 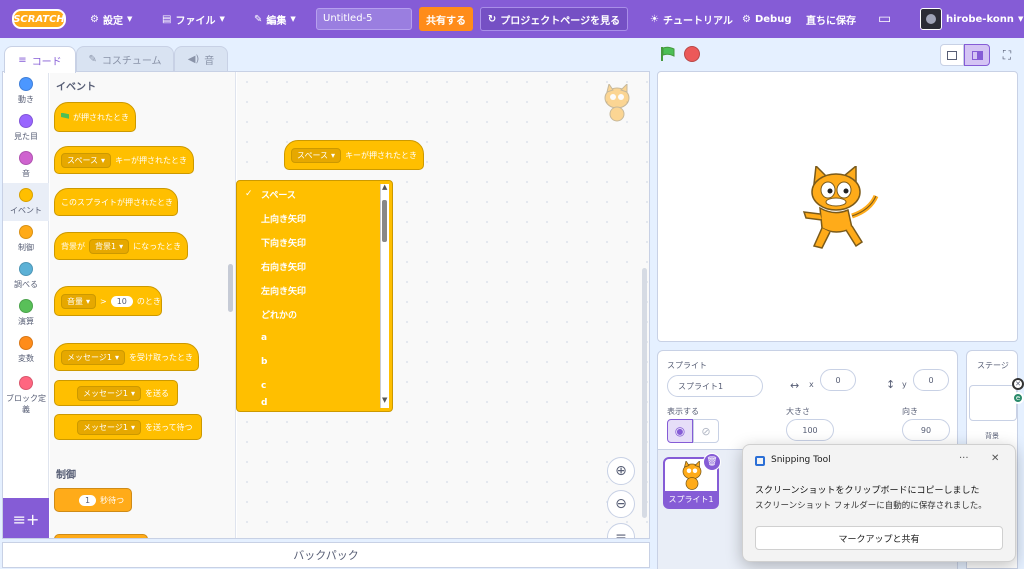 What do you see at coordinates (354, 155) in the screenshot?
I see `script-block-when-key-pressed: スペース ▾ キーが押されたとき` at bounding box center [354, 155].